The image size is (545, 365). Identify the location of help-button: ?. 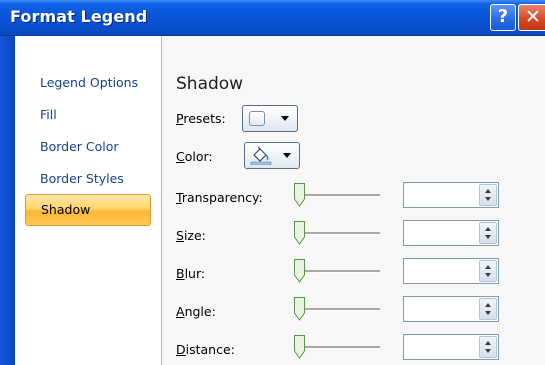
(503, 17).